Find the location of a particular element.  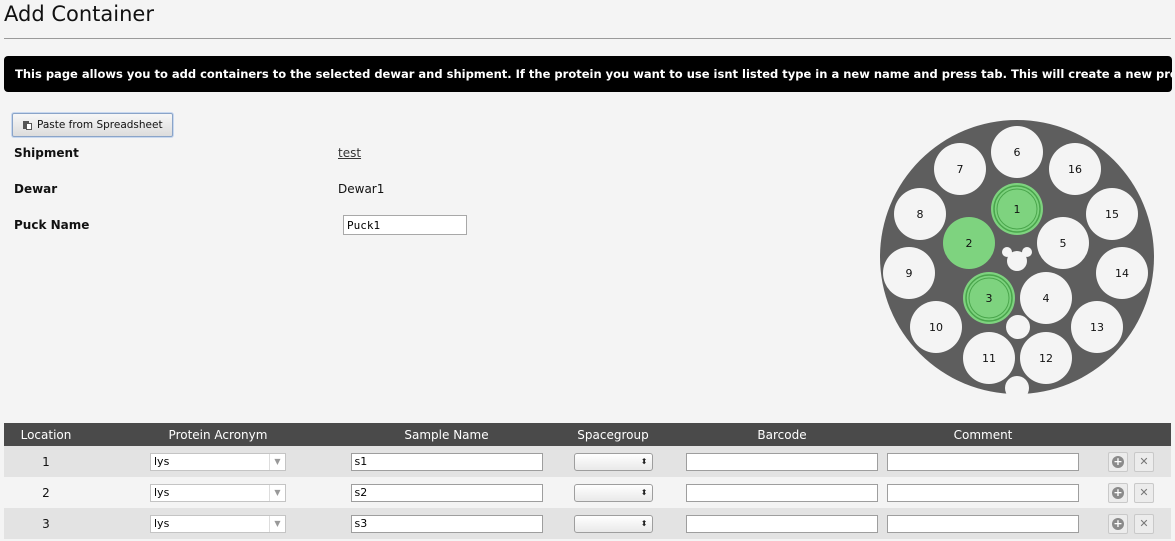

puck-slot-label-2: 2 is located at coordinates (969, 243).